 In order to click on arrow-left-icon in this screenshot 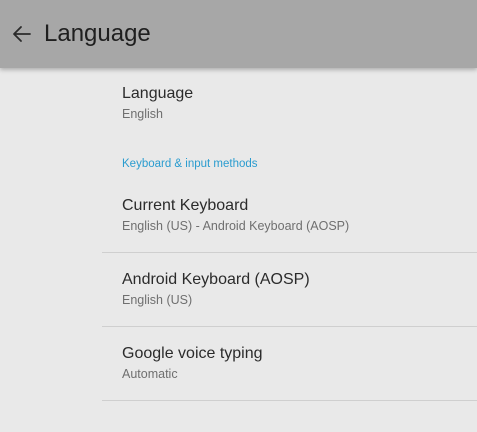, I will do `click(22, 34)`.